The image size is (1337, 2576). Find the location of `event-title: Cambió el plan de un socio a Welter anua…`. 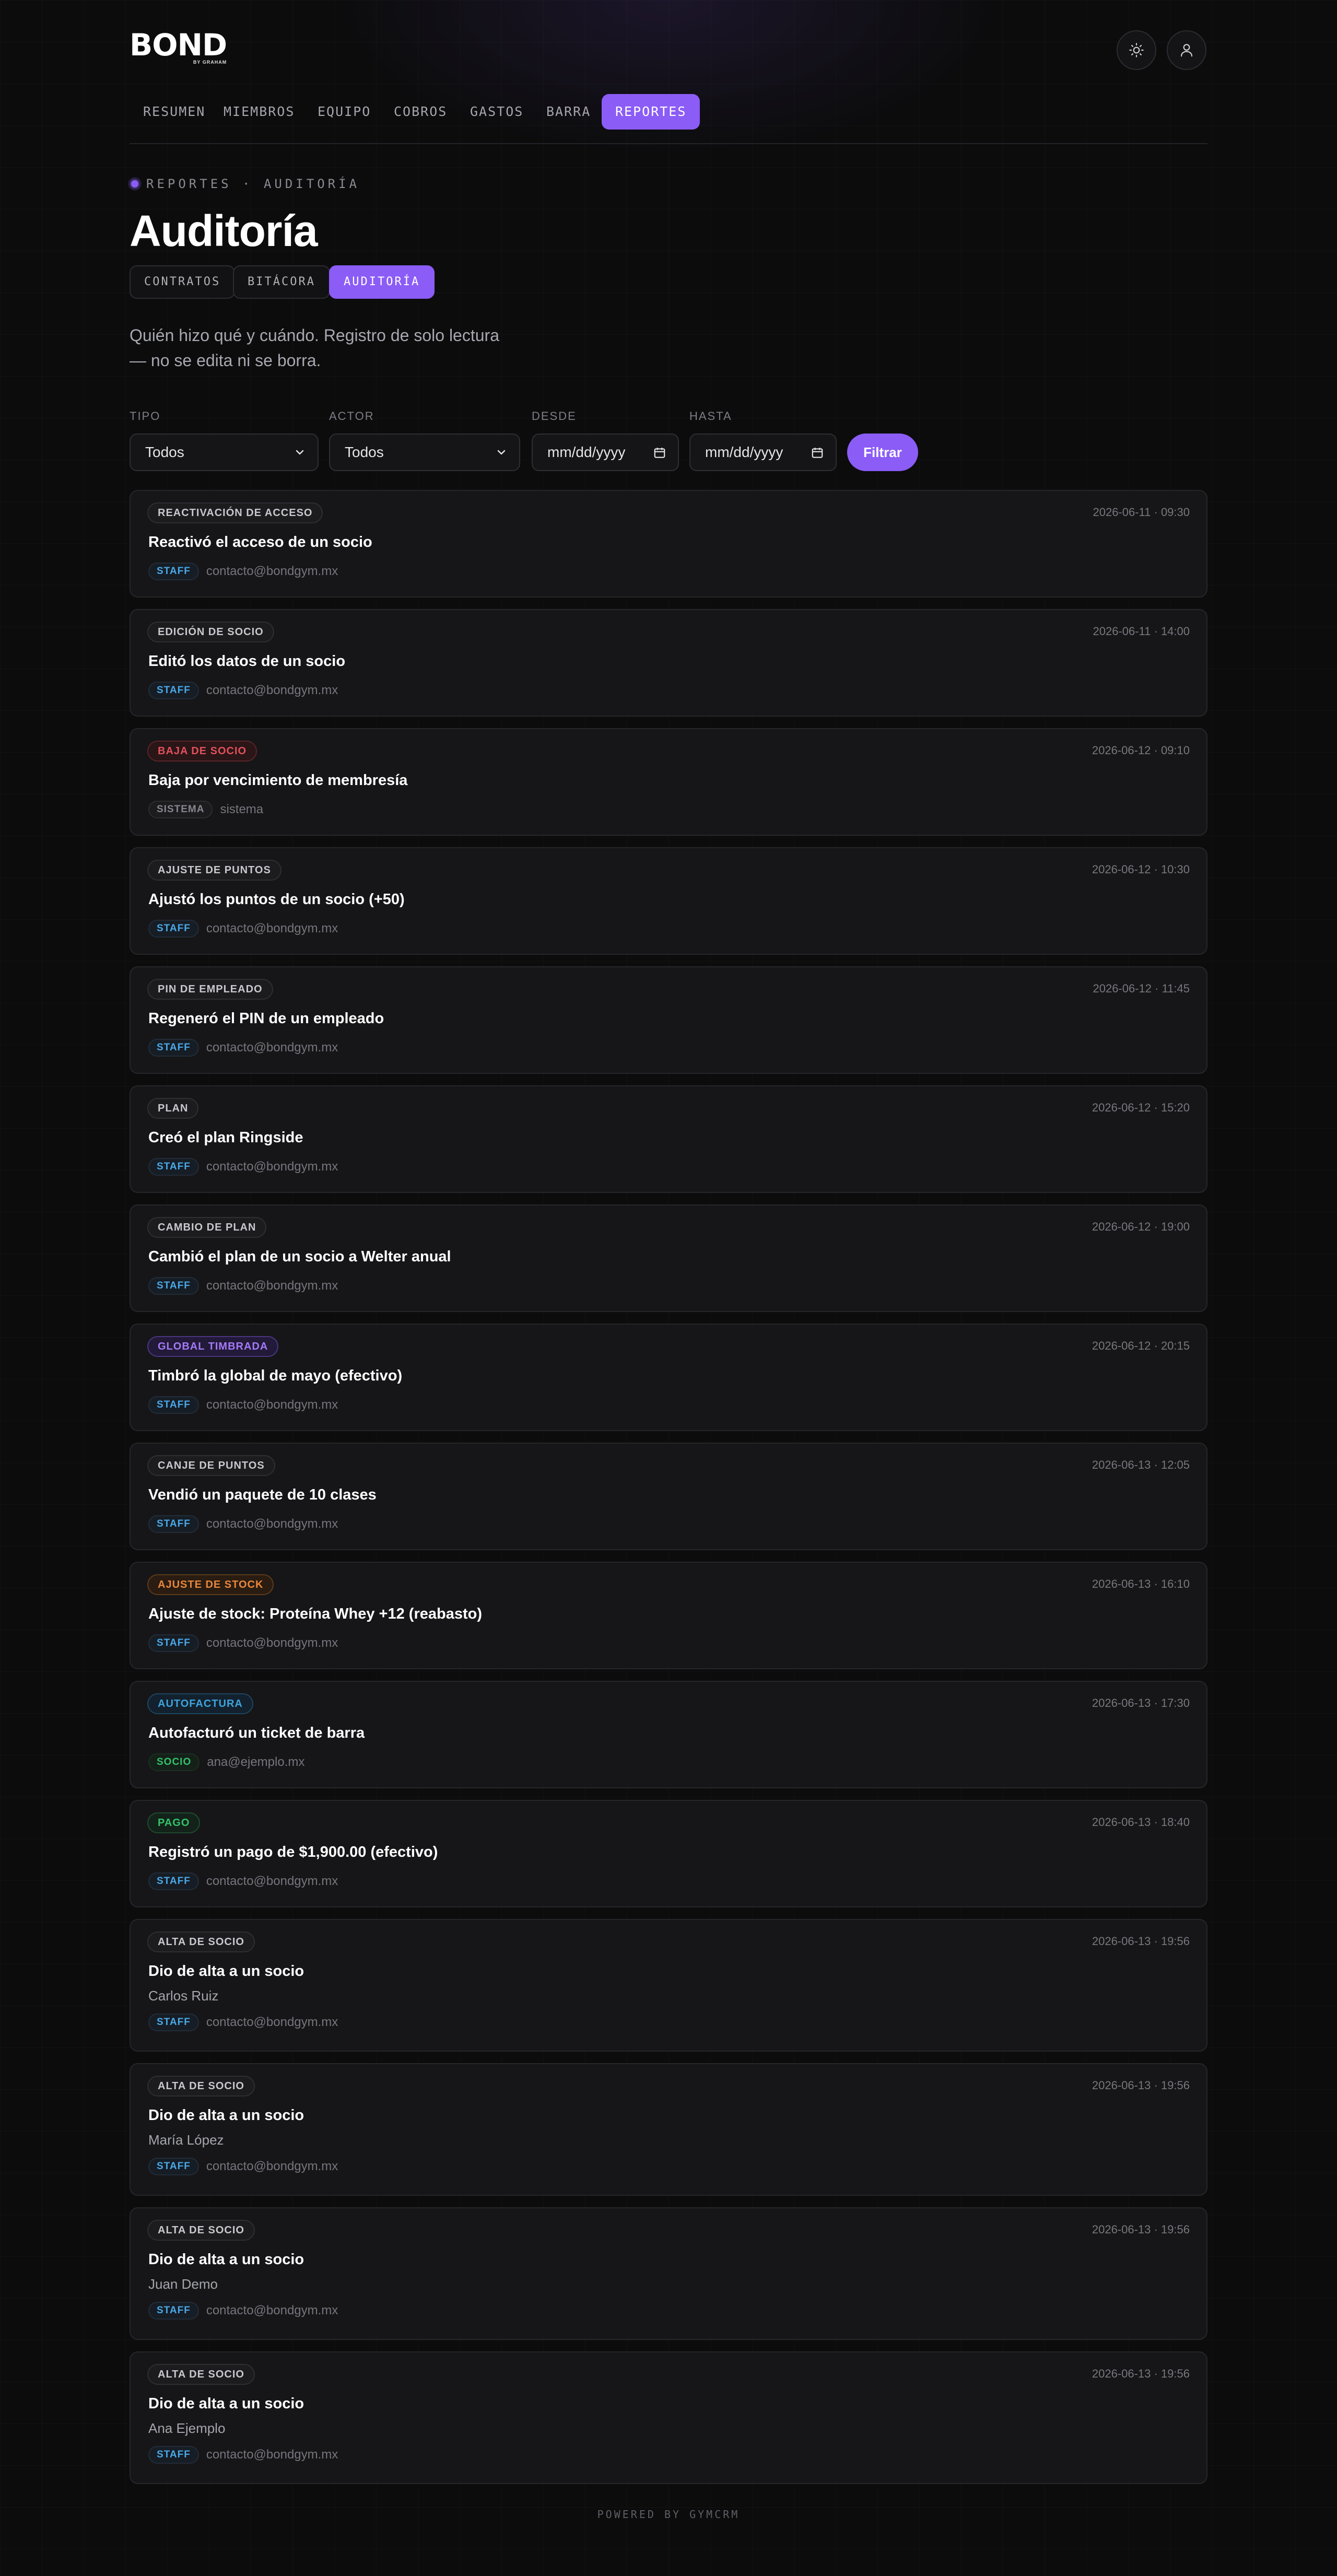

event-title: Cambió el plan de un socio a Welter anua… is located at coordinates (299, 1256).